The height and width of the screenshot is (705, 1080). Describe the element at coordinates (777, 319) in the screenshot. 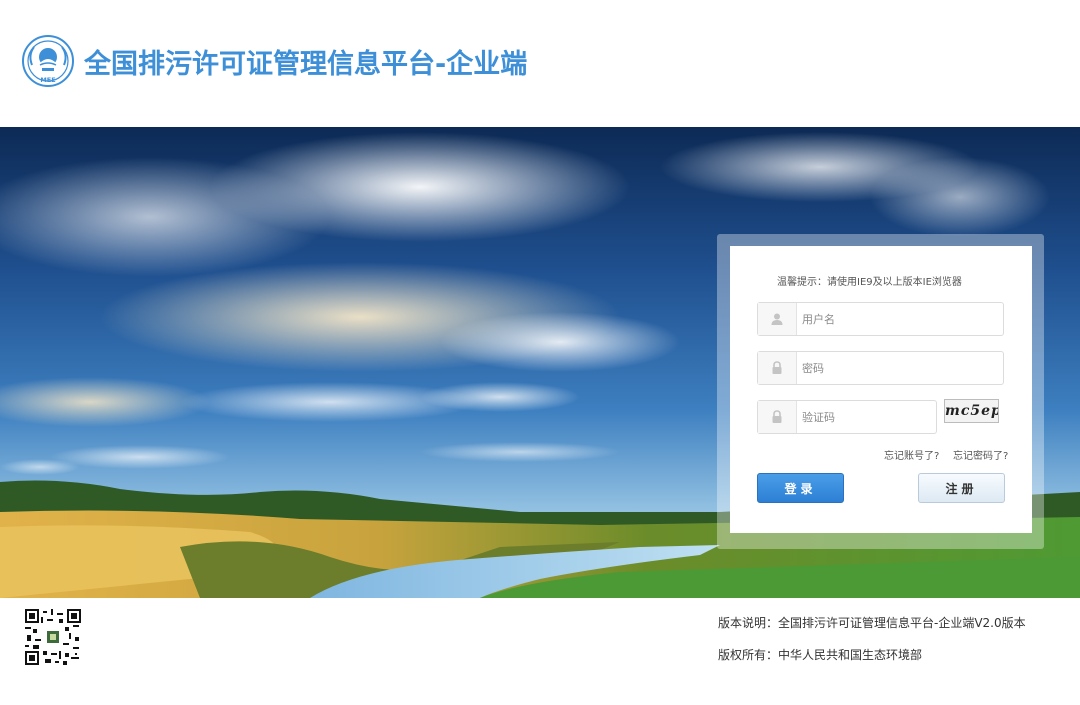

I see `user-icon` at that location.